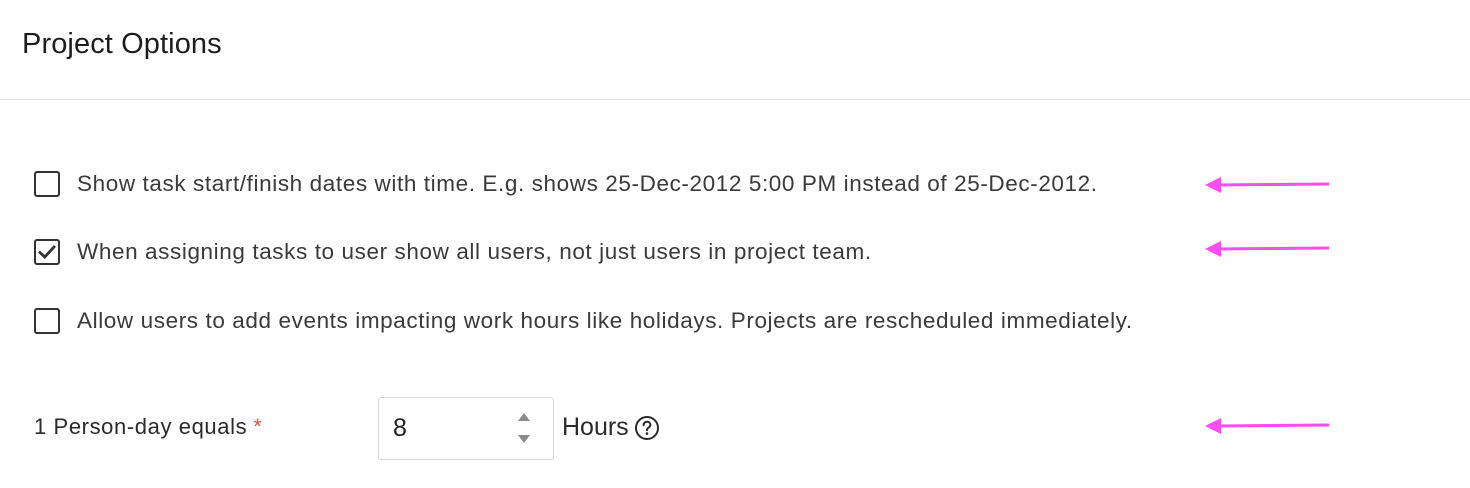 This screenshot has height=488, width=1470. What do you see at coordinates (47, 321) in the screenshot?
I see `allow-user-events-checkbox` at bounding box center [47, 321].